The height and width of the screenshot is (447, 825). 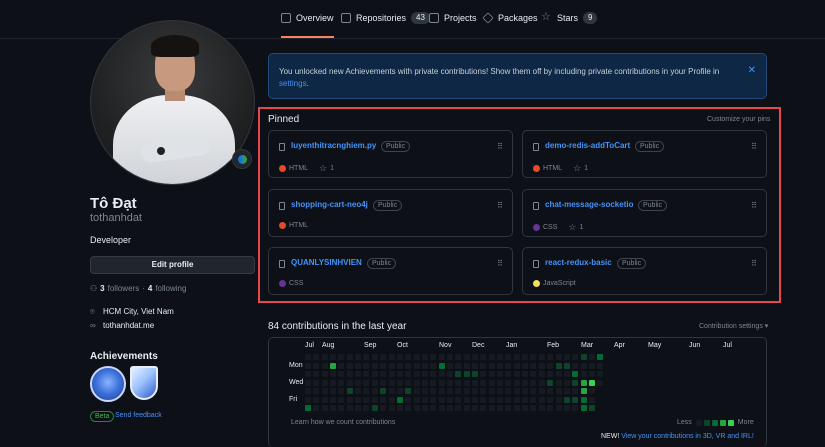 I want to click on tab-overview: Overview, so click(x=307, y=25).